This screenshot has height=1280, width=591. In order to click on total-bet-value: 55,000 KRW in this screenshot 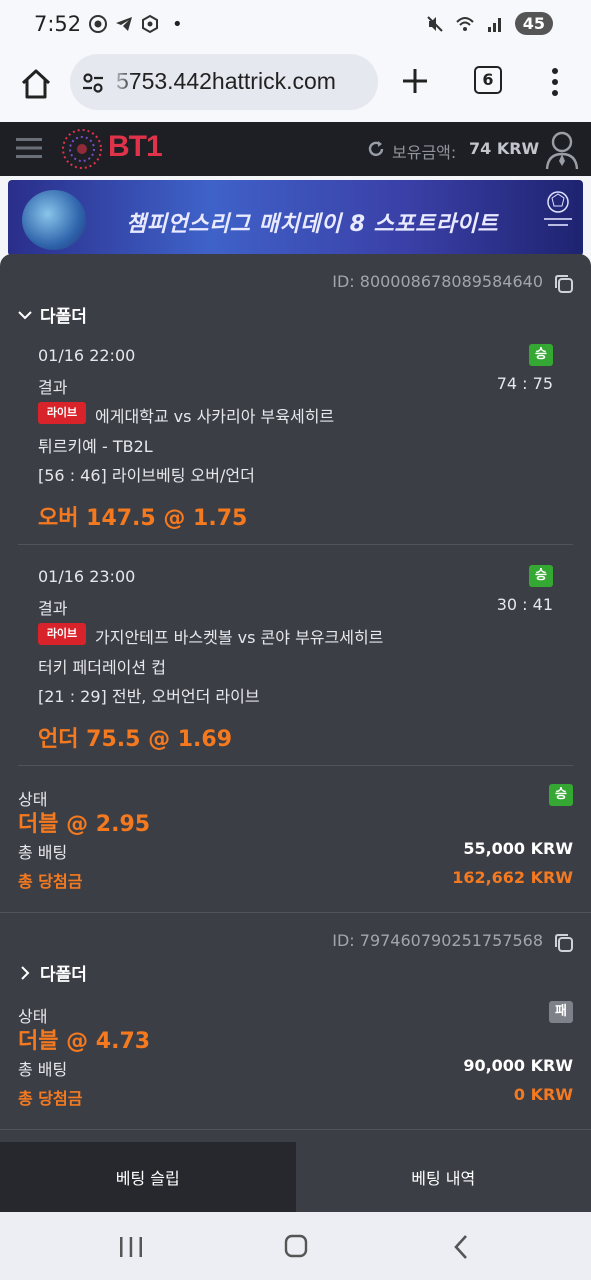, I will do `click(518, 848)`.